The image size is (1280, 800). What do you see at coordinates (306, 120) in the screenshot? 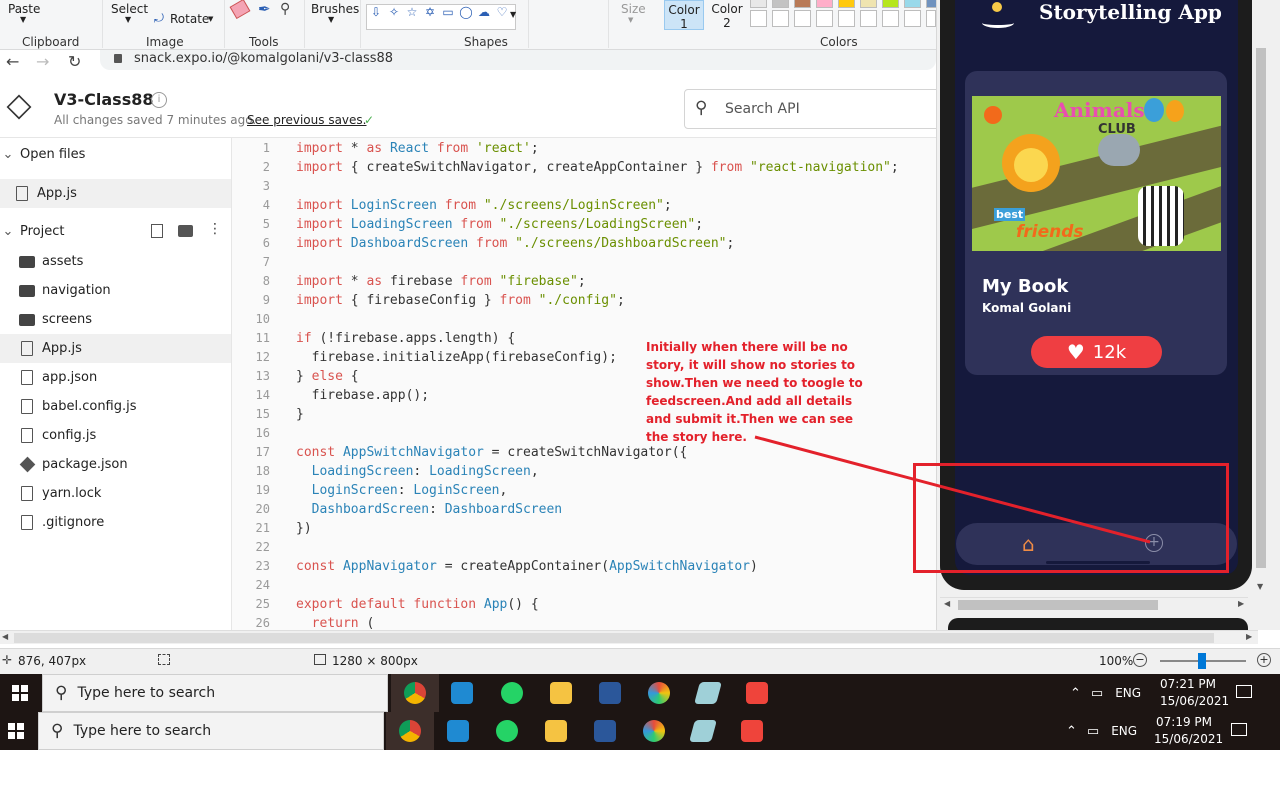
I see `previous-saves-link: See previous saves.` at bounding box center [306, 120].